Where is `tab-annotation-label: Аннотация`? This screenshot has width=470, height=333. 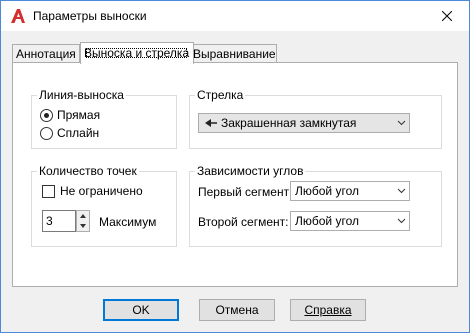
tab-annotation-label: Аннотация is located at coordinates (46, 54).